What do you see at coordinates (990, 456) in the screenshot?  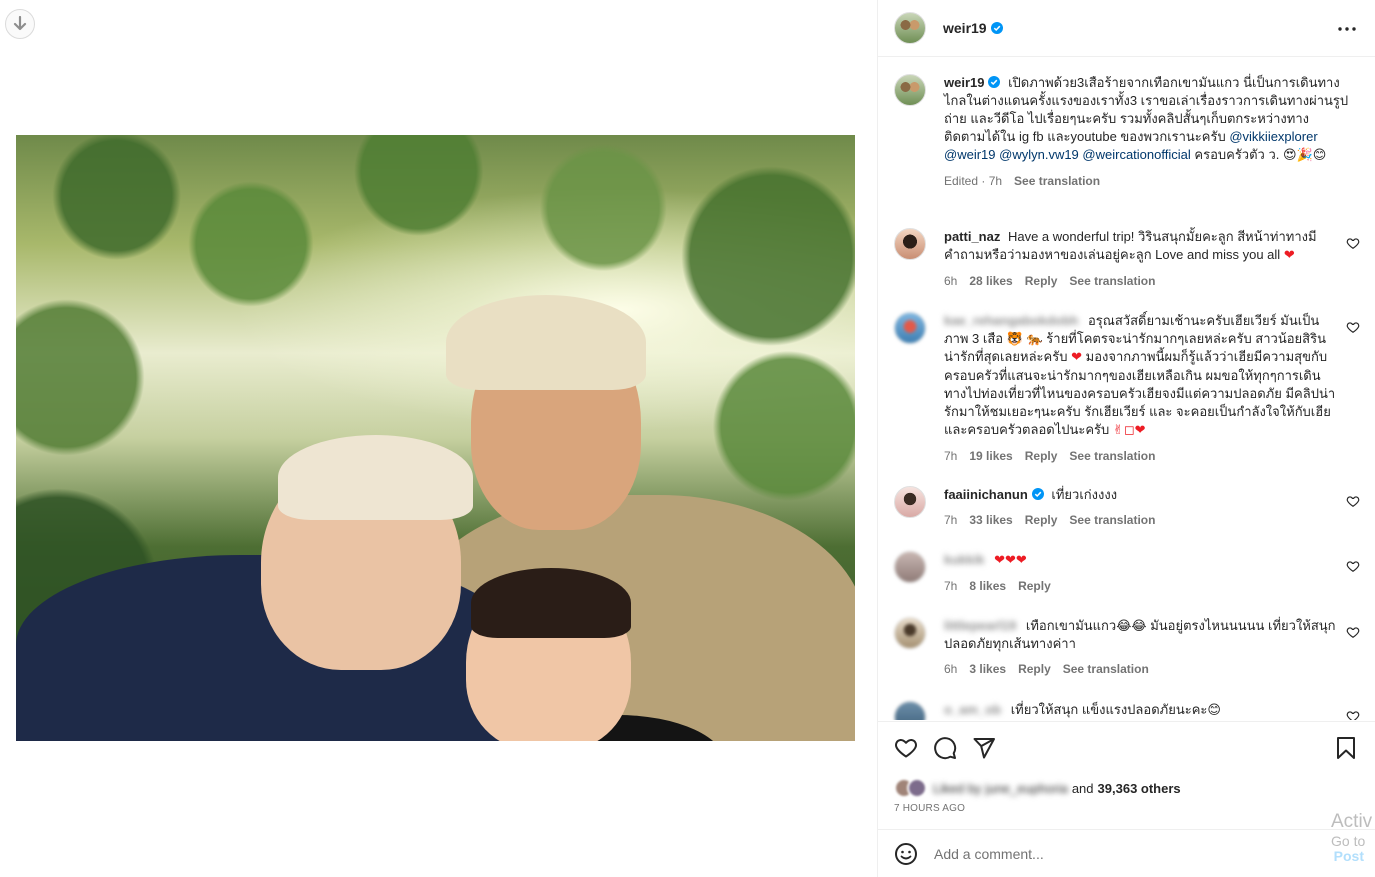 I see `comment-likes: 19 likes` at bounding box center [990, 456].